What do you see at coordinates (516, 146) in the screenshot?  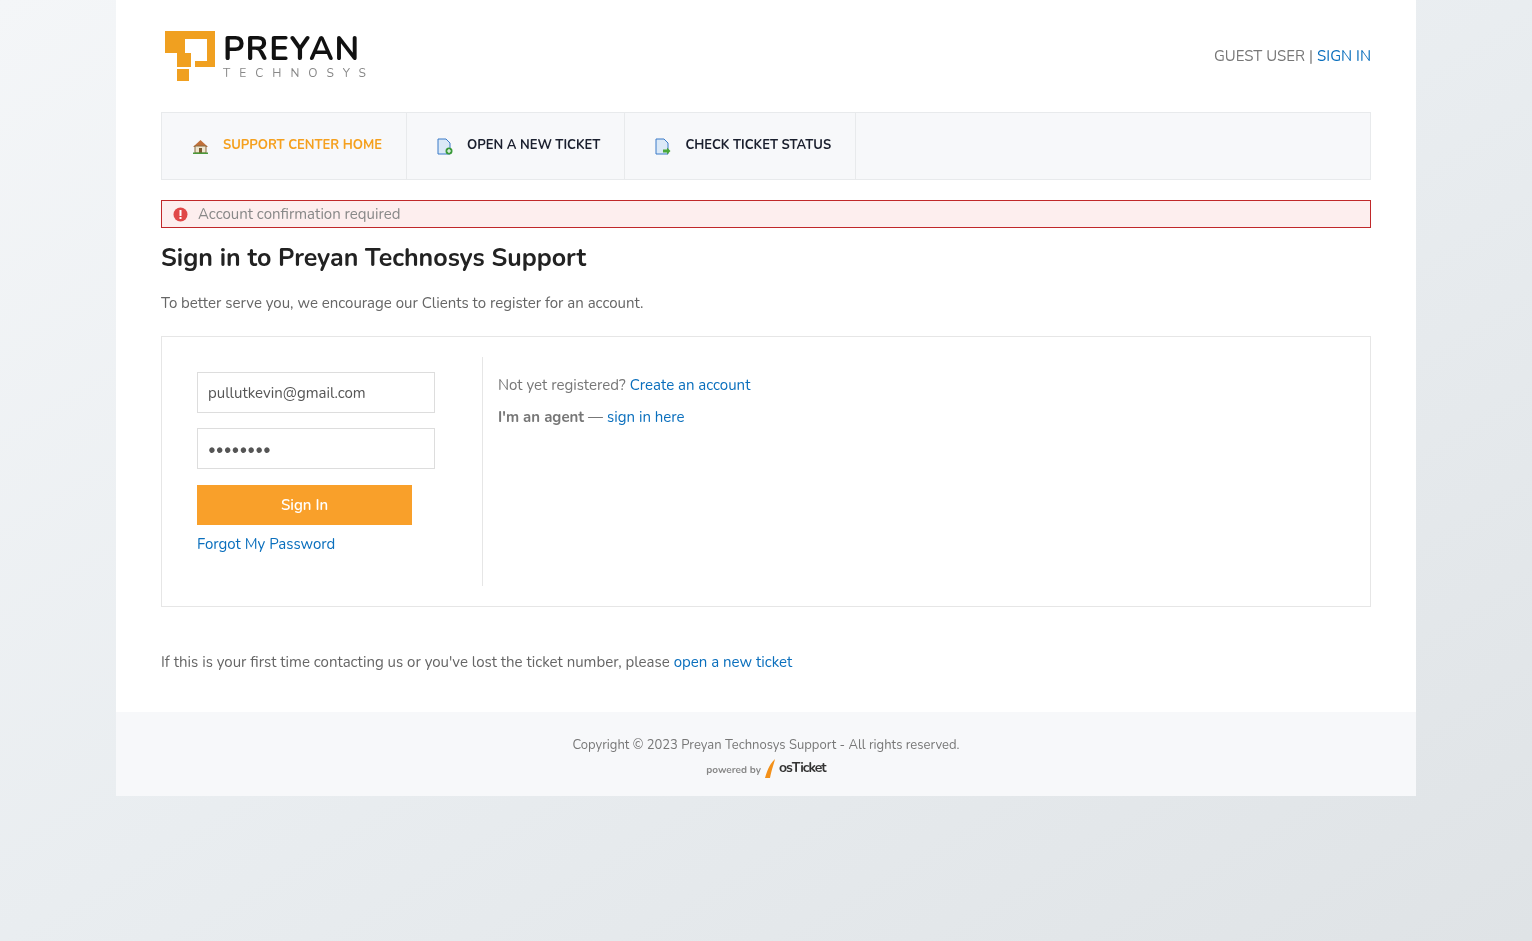 I see `nav-tab: OPEN A NEW TICKET` at bounding box center [516, 146].